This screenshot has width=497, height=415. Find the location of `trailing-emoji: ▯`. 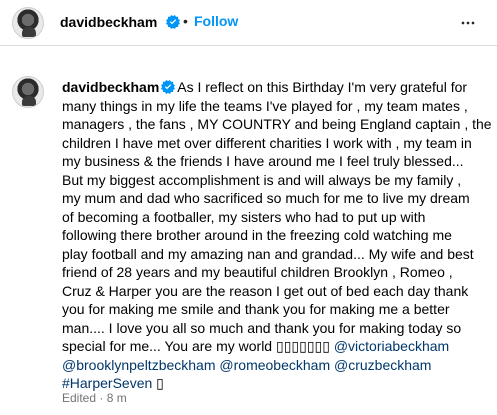

trailing-emoji: ▯ is located at coordinates (160, 383).